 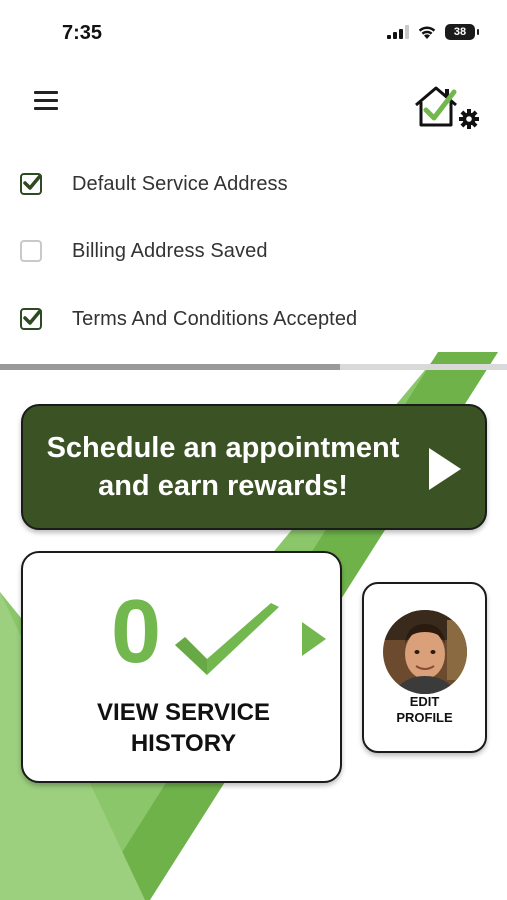 I want to click on edit-profile-card: EDIT PROFILE, so click(x=424, y=667).